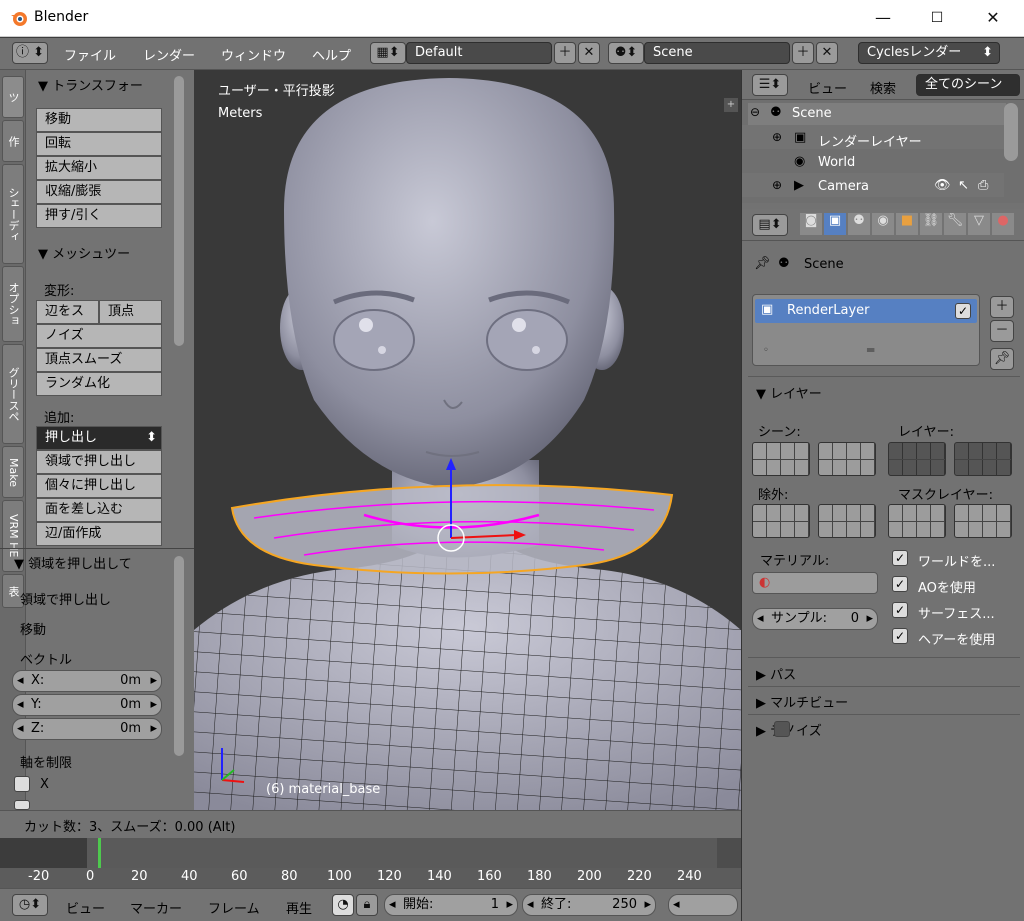  Describe the element at coordinates (931, 224) in the screenshot. I see `constraints-tab-icon: ⛓` at that location.